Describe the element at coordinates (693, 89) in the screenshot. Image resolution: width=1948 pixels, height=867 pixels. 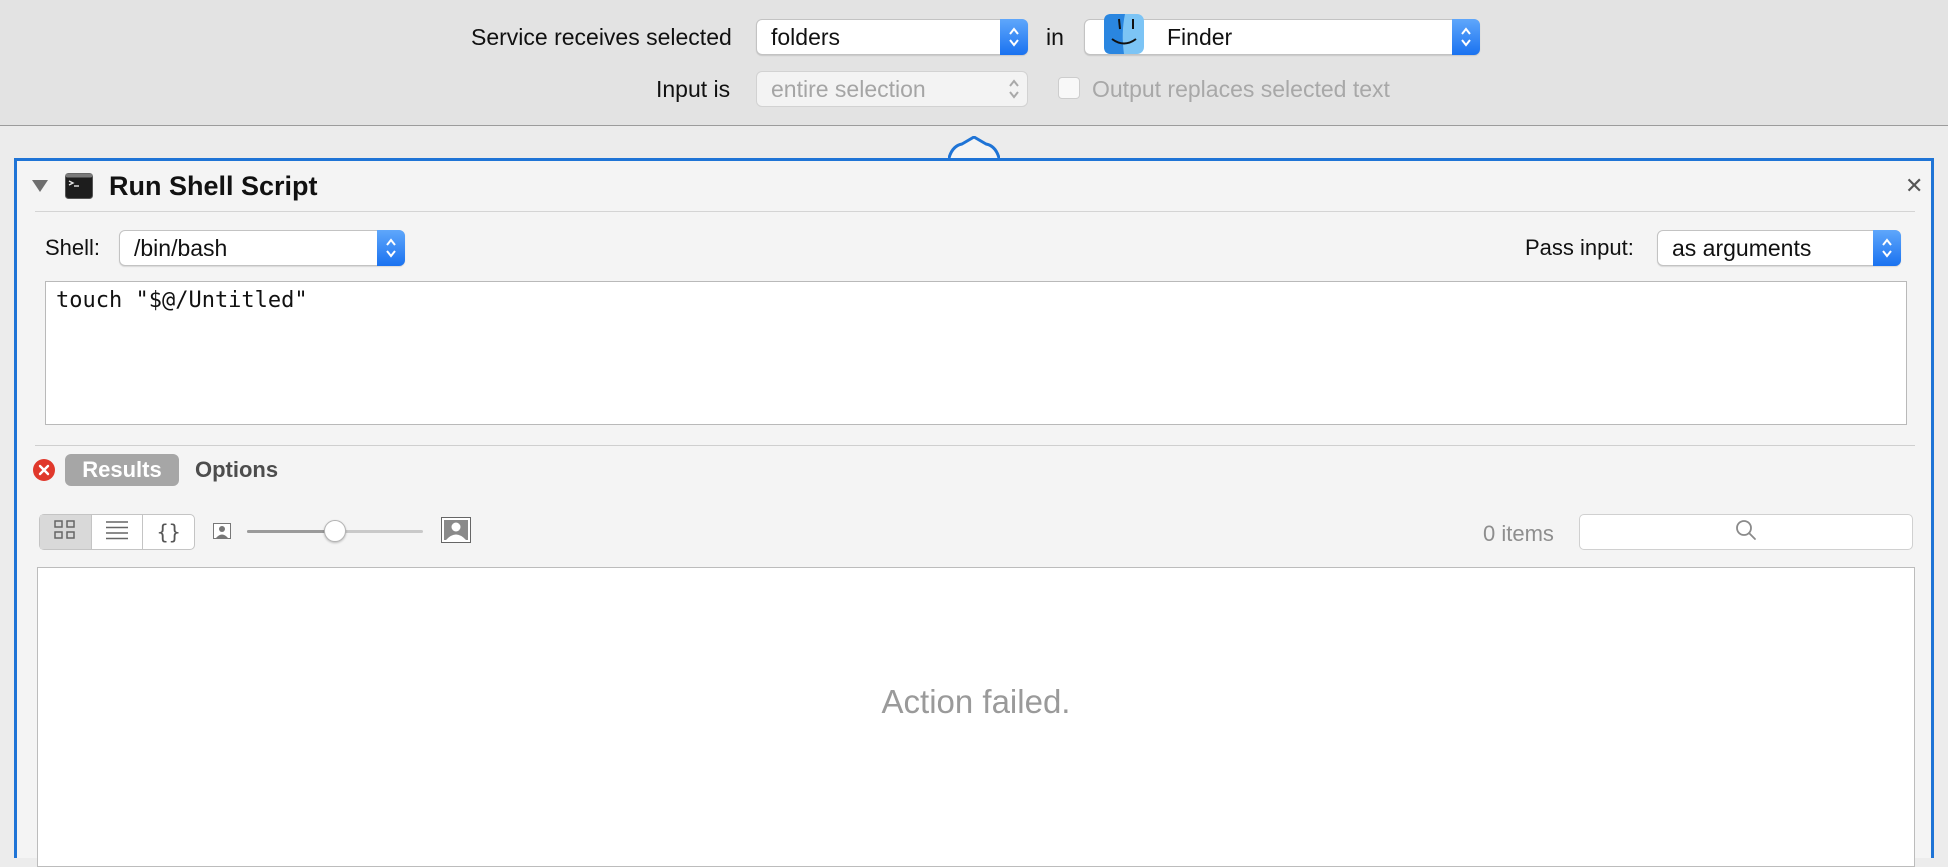
I see `input-is-label: Input is` at that location.